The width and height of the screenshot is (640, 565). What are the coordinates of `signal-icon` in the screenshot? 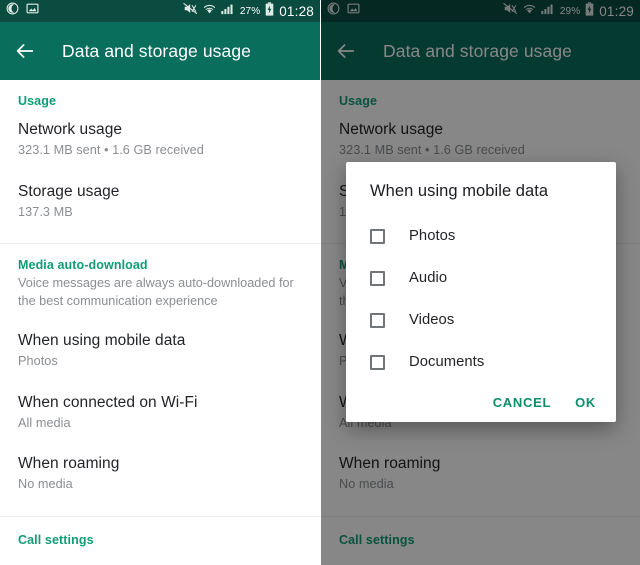 It's located at (228, 11).